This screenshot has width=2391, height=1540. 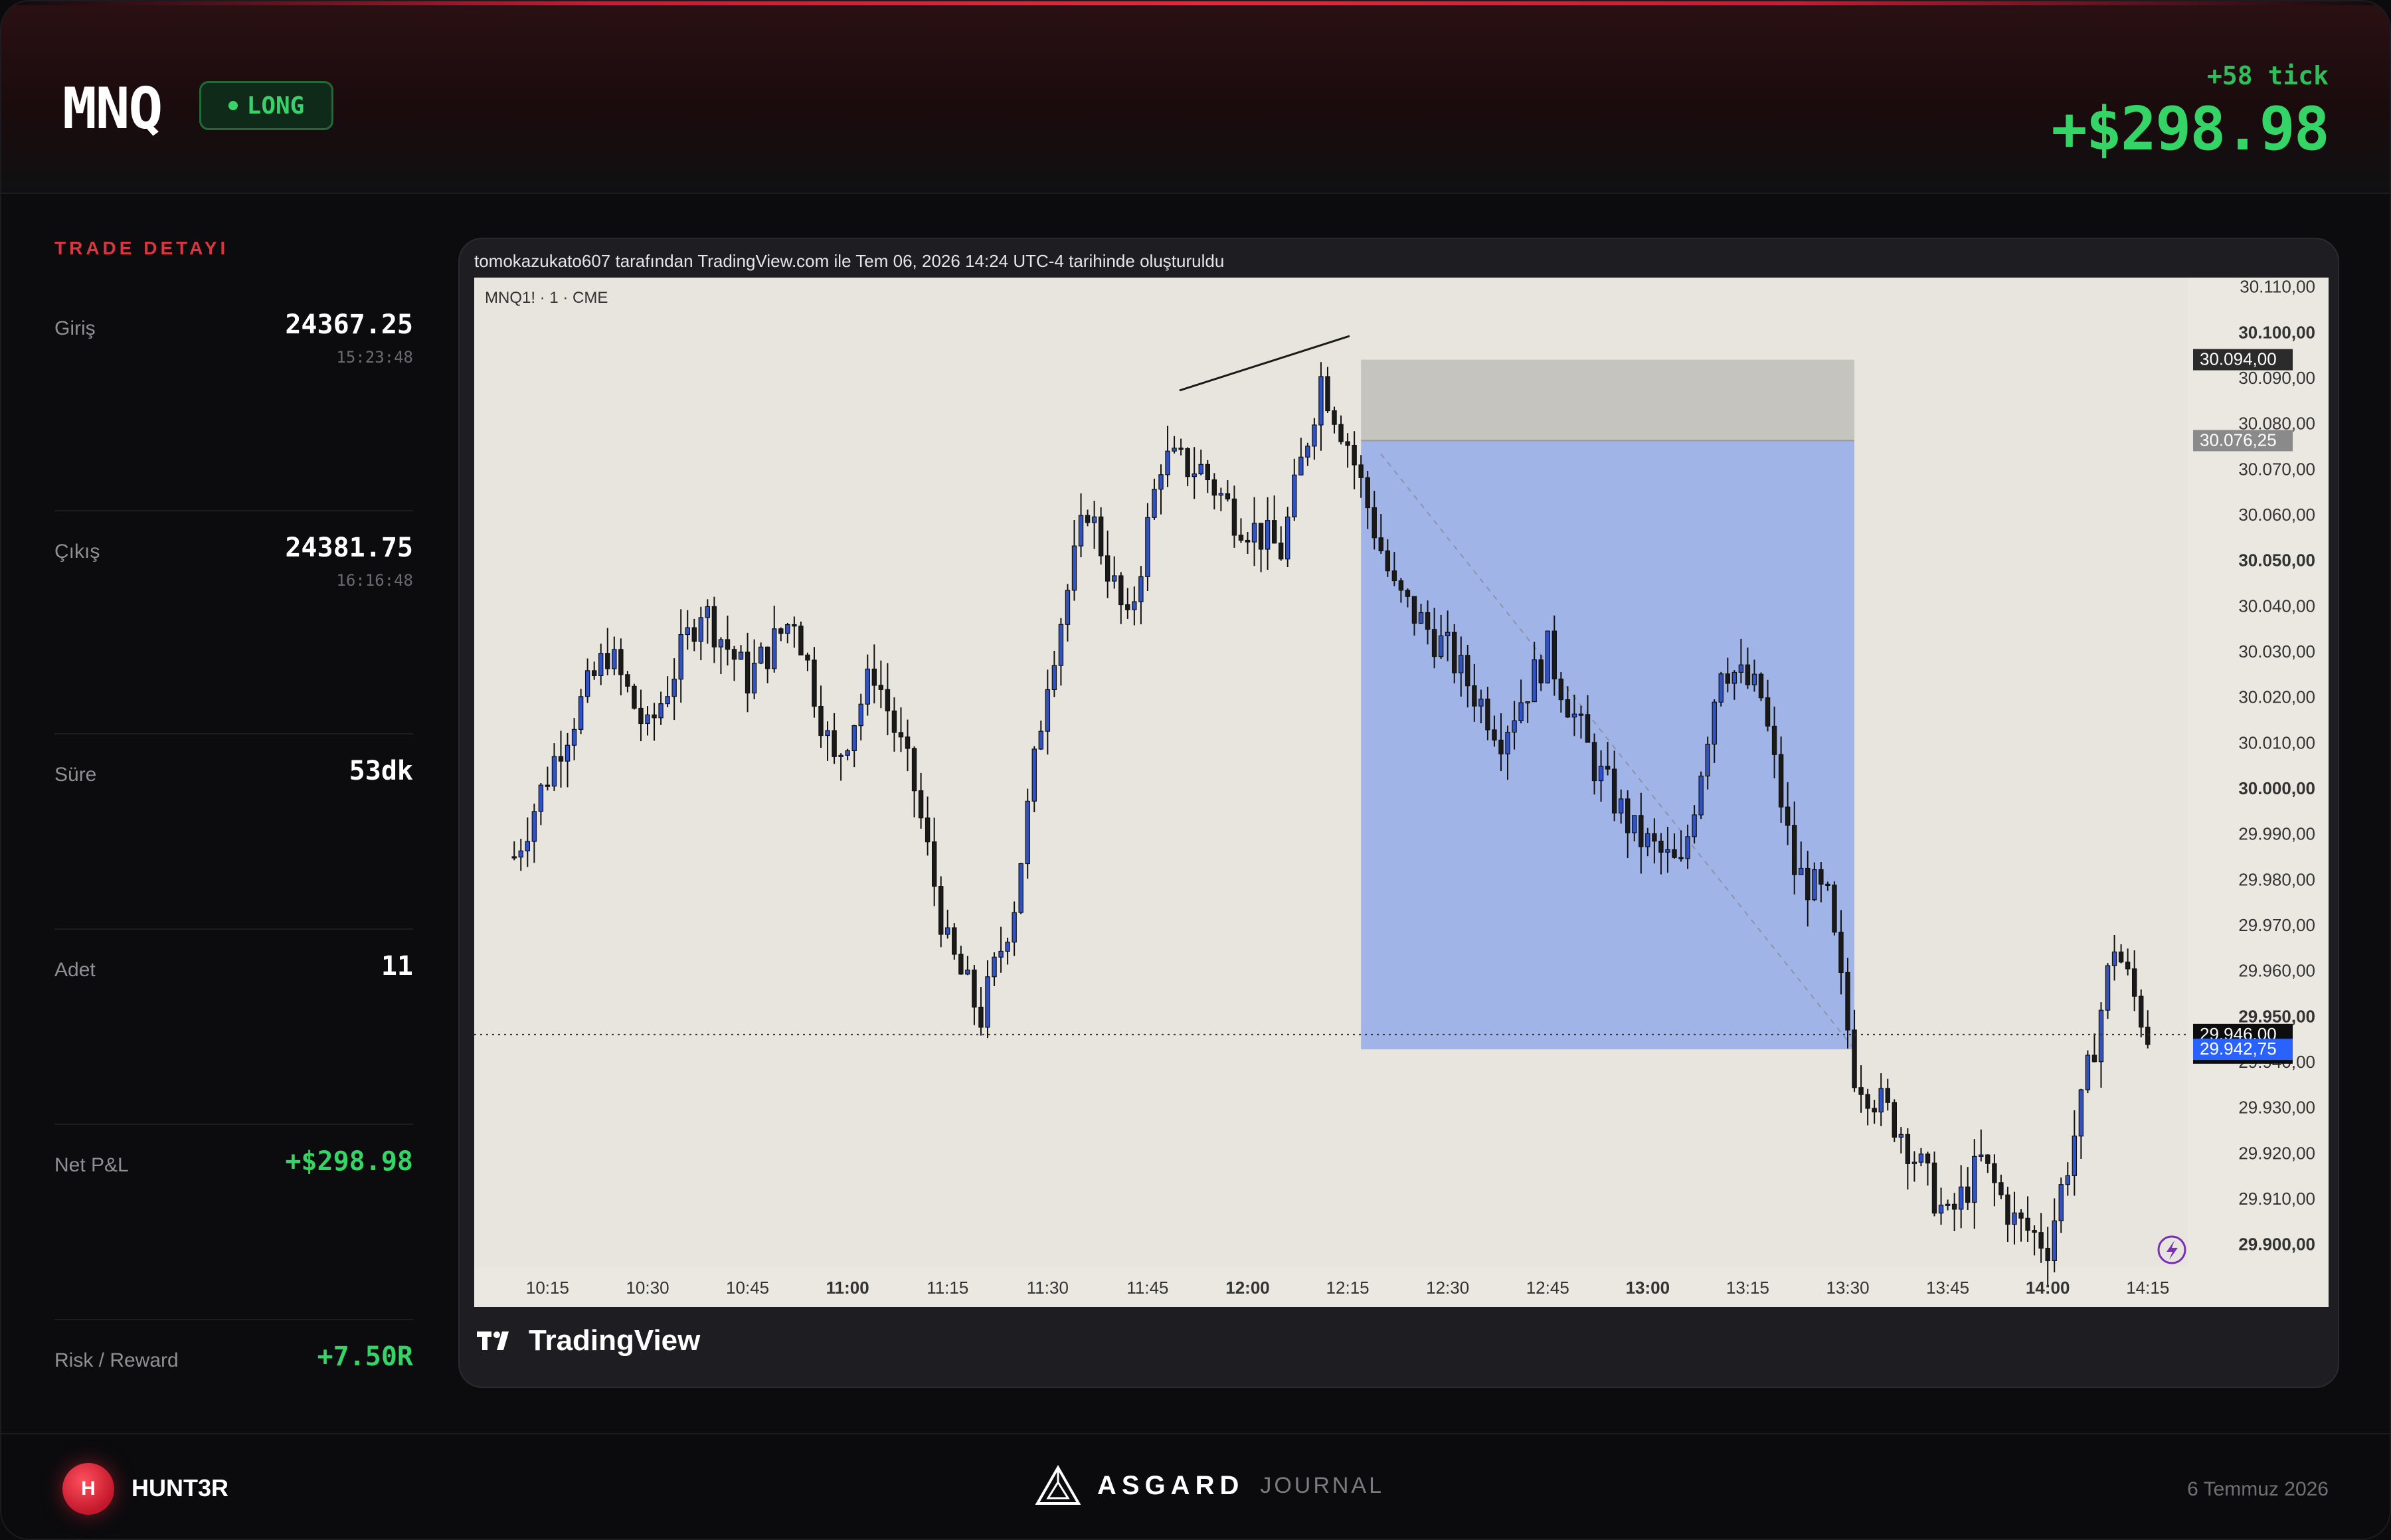 I want to click on sidebar-title: TRADE DETAYI, so click(x=141, y=248).